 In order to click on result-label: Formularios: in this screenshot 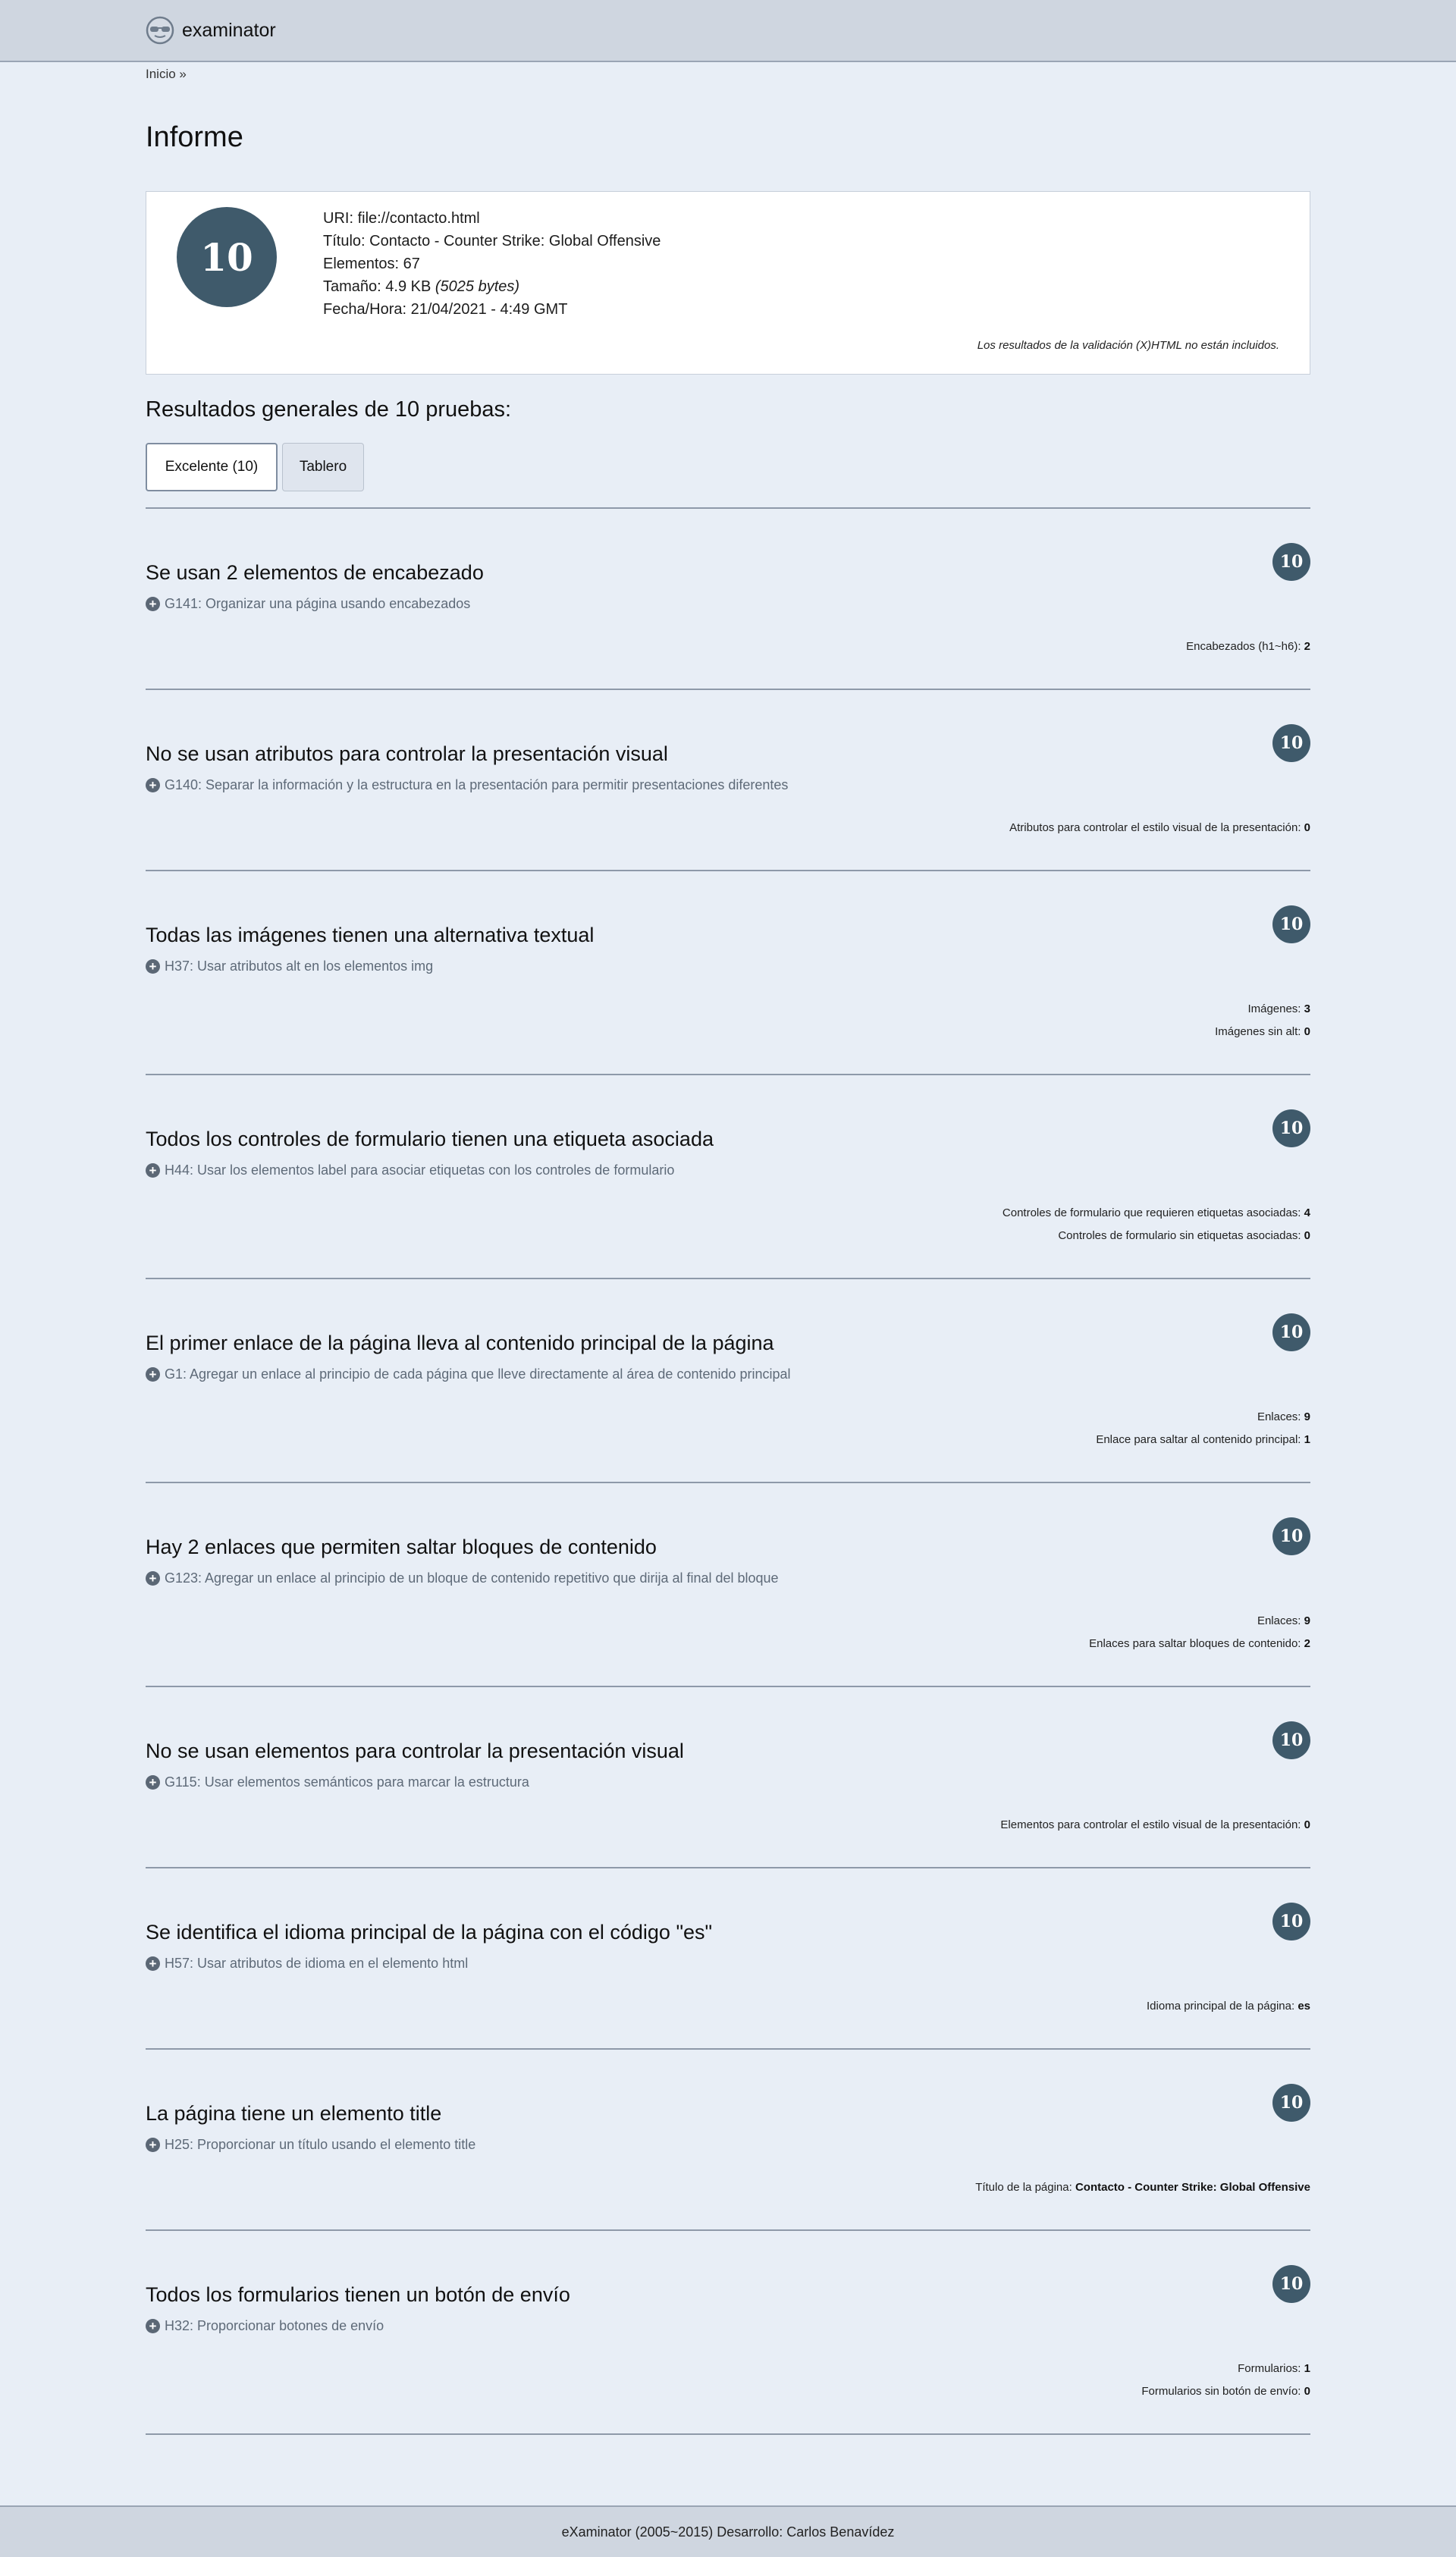, I will do `click(1269, 2368)`.